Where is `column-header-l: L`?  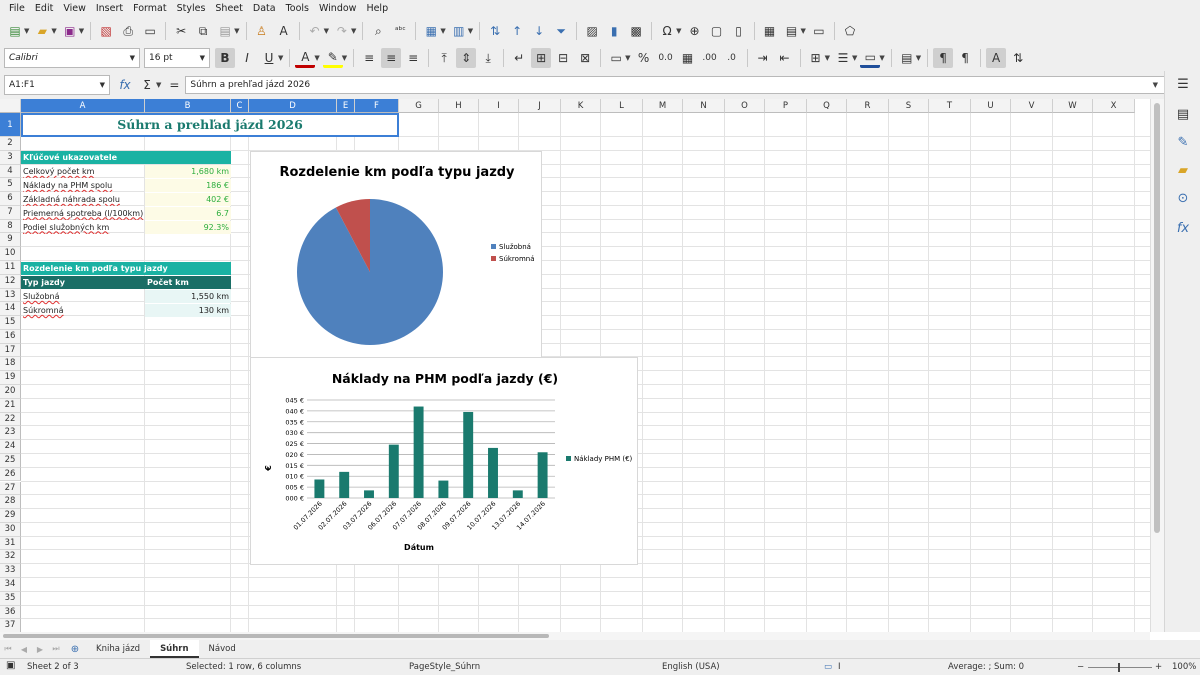 column-header-l: L is located at coordinates (622, 106).